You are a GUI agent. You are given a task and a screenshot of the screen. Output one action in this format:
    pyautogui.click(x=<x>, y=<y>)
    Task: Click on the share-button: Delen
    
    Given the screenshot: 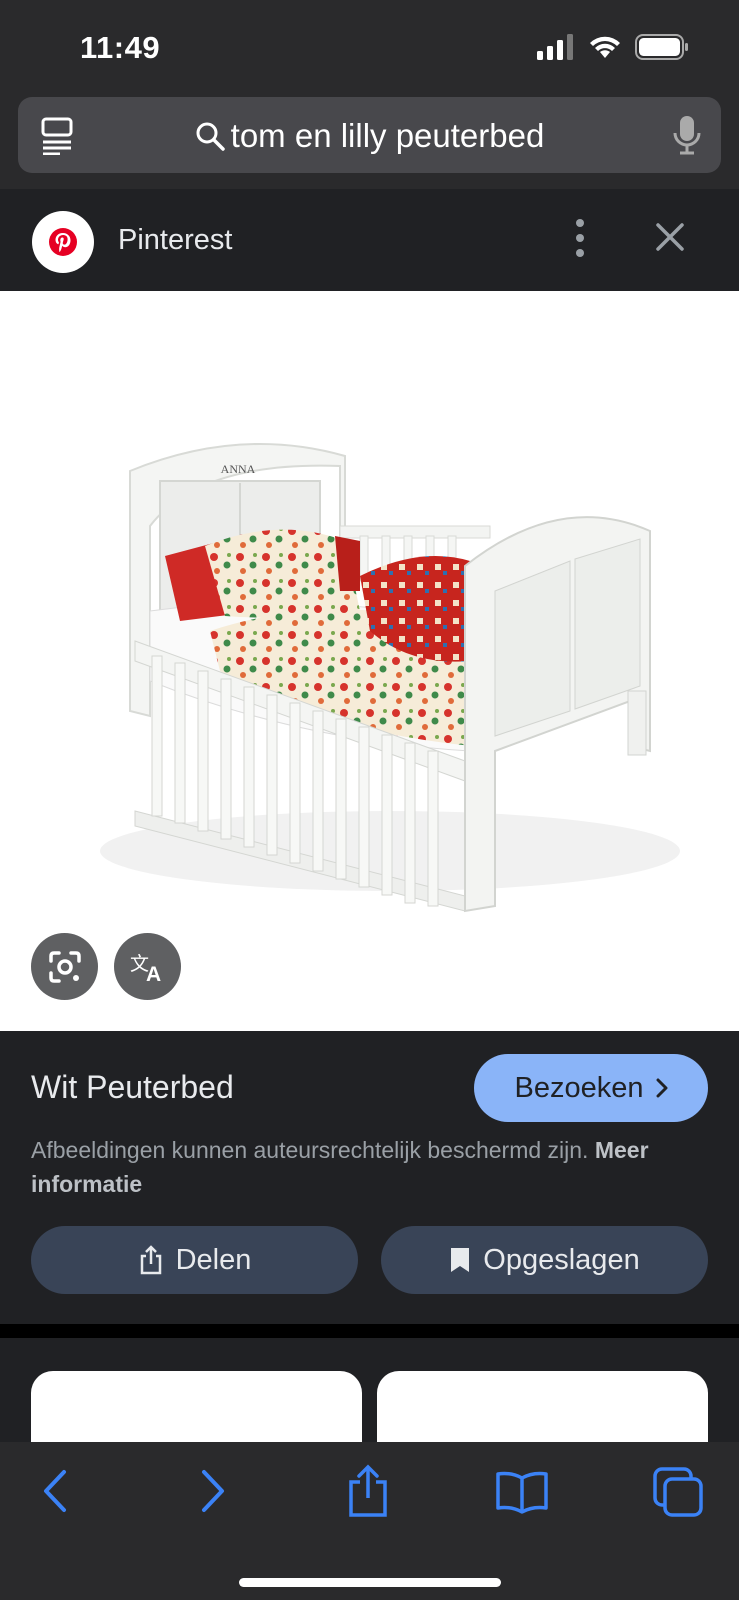 What is the action you would take?
    pyautogui.click(x=194, y=1260)
    